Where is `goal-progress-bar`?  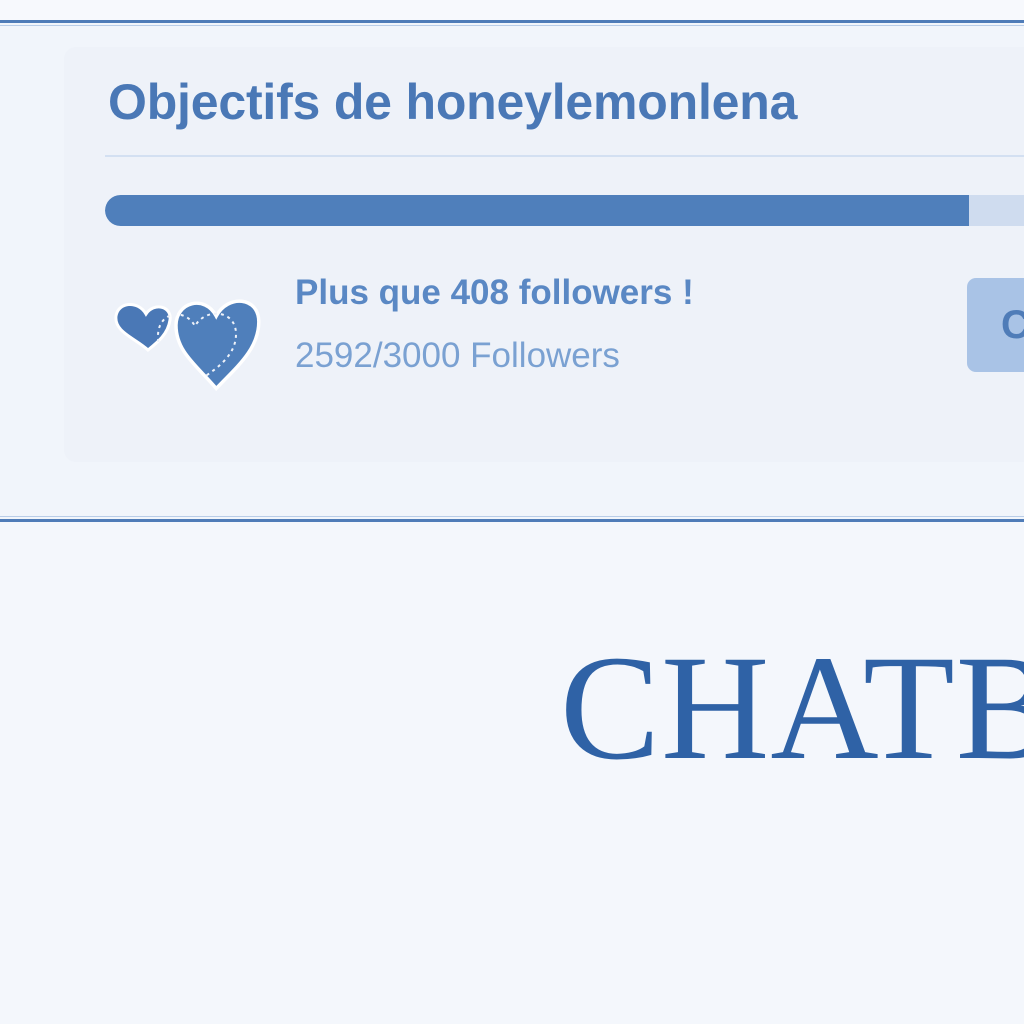 goal-progress-bar is located at coordinates (564, 210).